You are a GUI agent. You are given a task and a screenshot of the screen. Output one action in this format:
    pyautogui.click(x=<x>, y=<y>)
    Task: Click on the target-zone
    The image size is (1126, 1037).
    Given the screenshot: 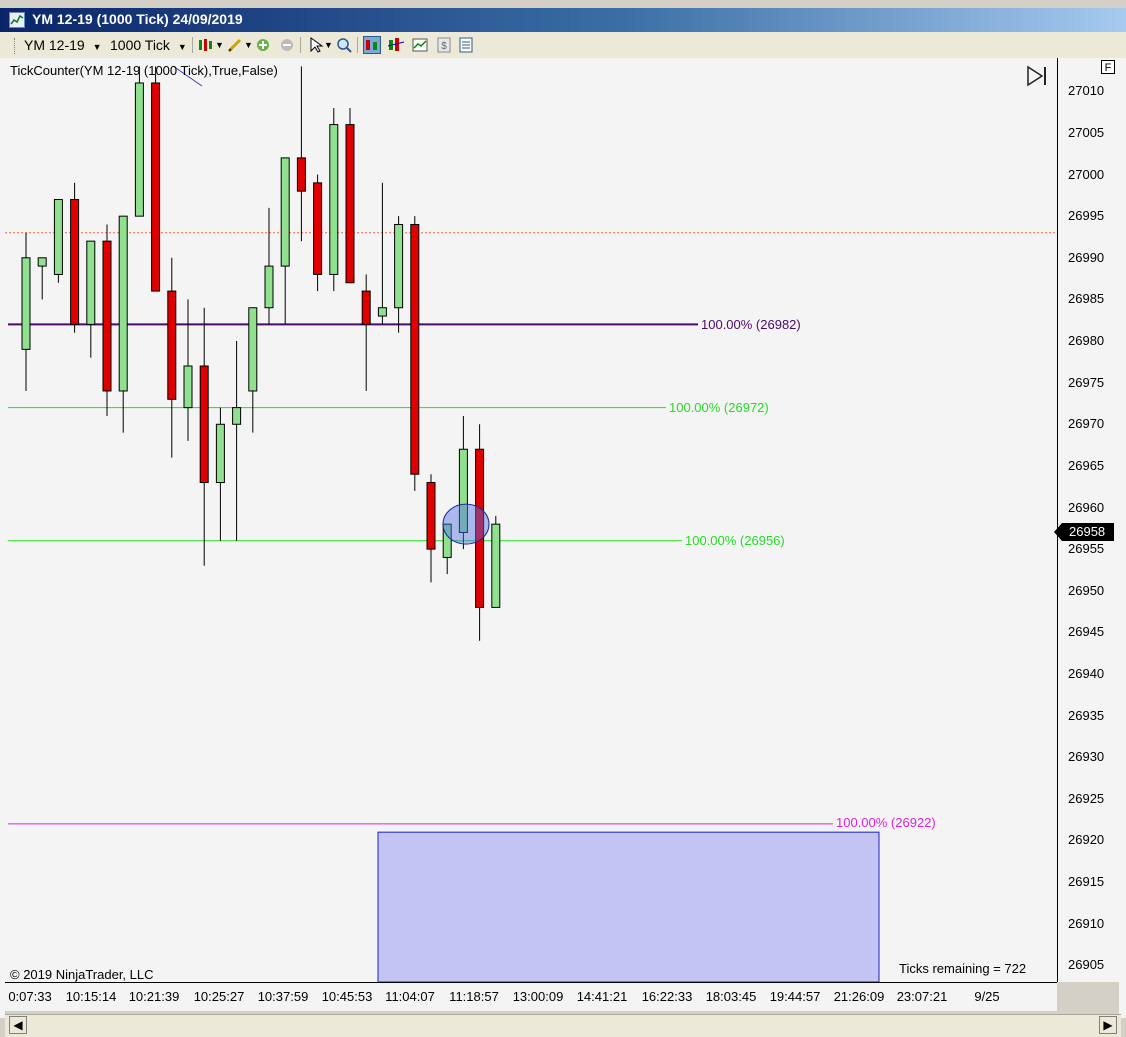 What is the action you would take?
    pyautogui.click(x=628, y=906)
    